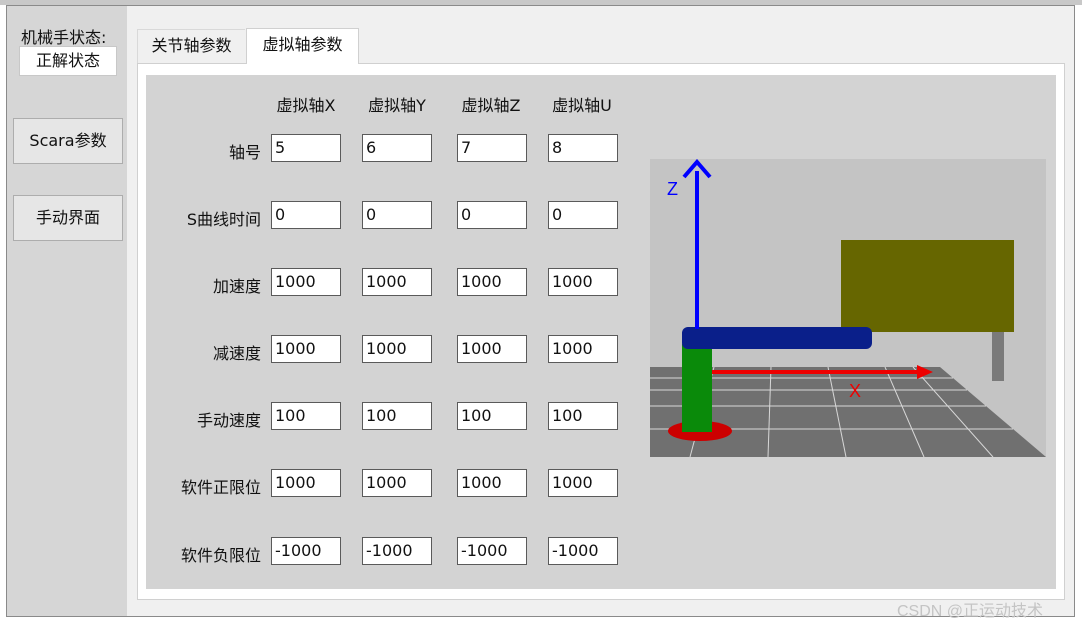  Describe the element at coordinates (67, 311) in the screenshot. I see `sidebar: 机械手状态: 正解状态 Scara参数 手动界面` at that location.